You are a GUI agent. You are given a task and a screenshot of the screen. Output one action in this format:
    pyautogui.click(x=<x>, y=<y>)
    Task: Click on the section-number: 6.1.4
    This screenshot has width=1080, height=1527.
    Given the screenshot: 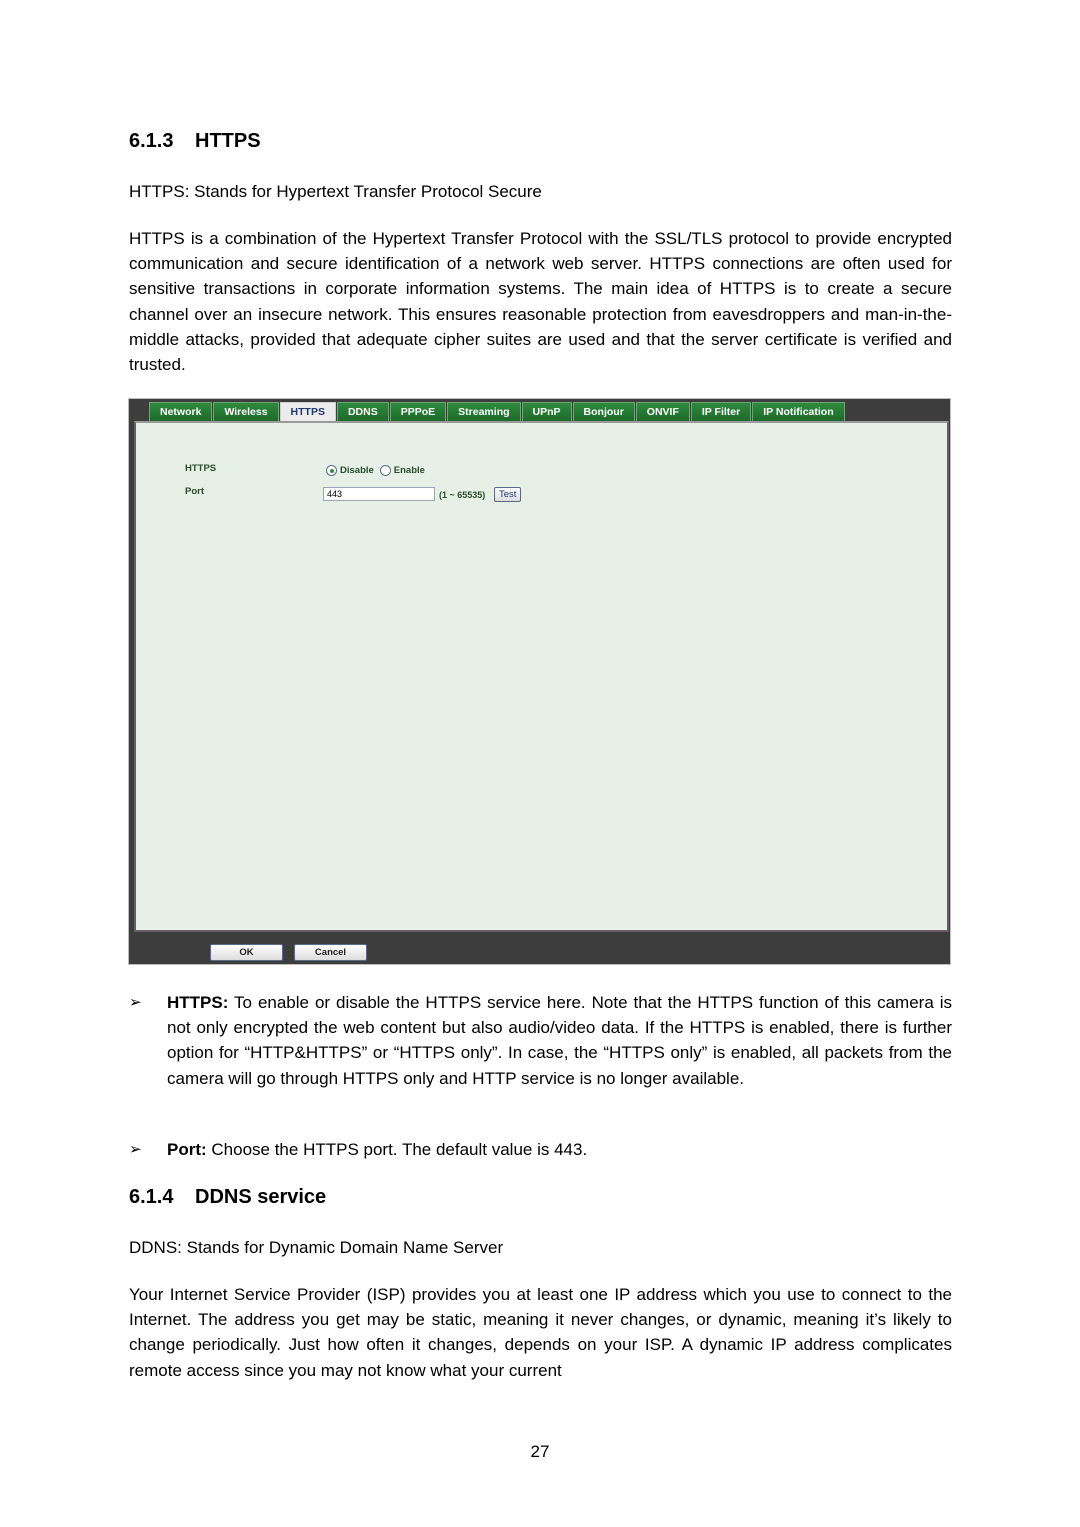 What is the action you would take?
    pyautogui.click(x=151, y=1197)
    